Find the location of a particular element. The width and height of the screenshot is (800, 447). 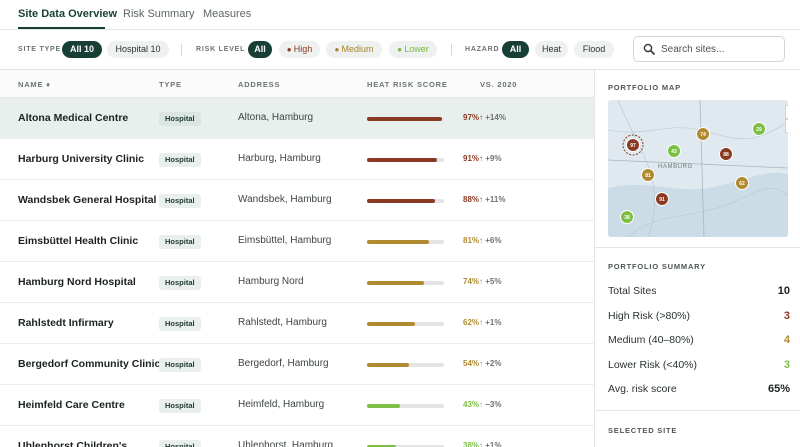

site-address: Uhlenhorst, Hamburg is located at coordinates (286, 443).